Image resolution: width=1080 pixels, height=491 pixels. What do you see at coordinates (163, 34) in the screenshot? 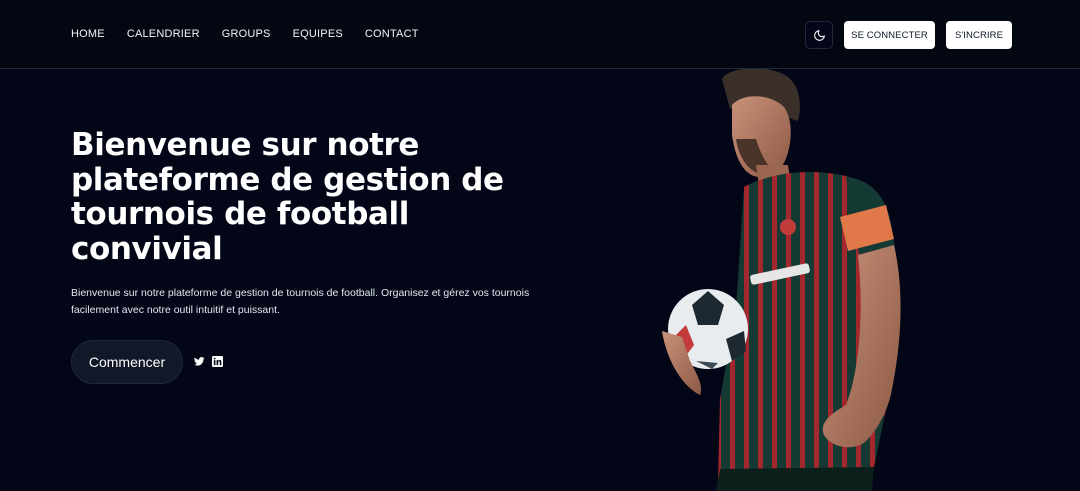
I see `nav-link-calendrier: CALENDRIER` at bounding box center [163, 34].